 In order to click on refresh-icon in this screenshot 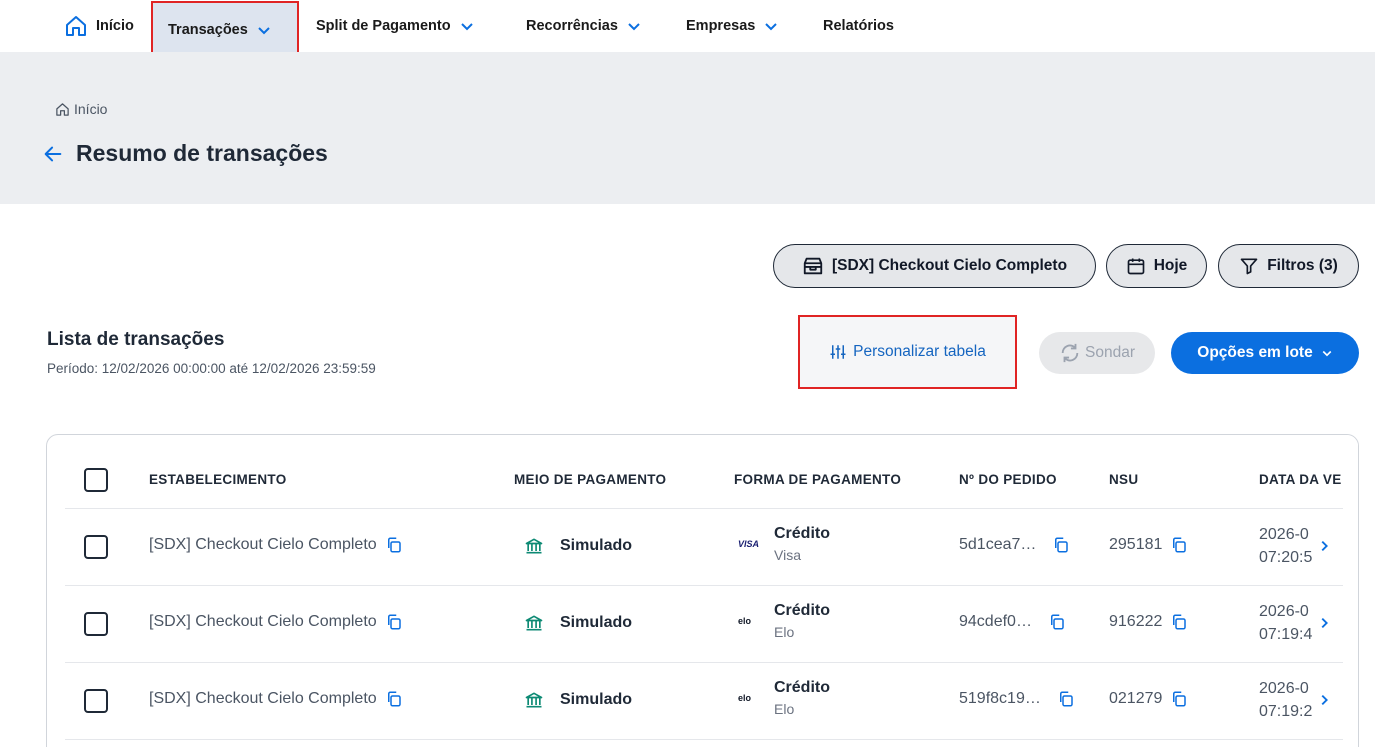, I will do `click(1070, 353)`.